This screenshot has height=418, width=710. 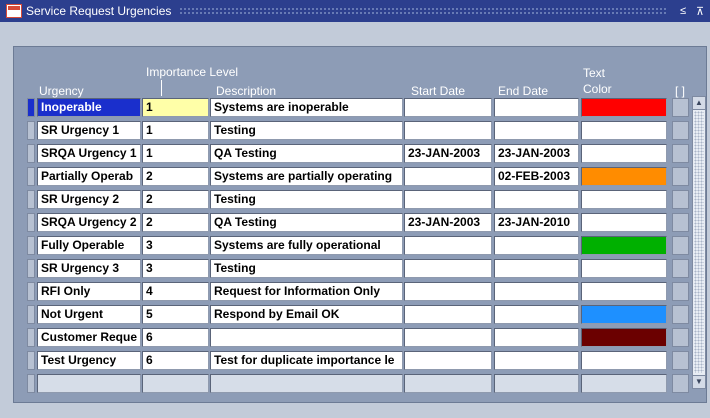 What do you see at coordinates (89, 176) in the screenshot?
I see `urgency-field: Partially Operab` at bounding box center [89, 176].